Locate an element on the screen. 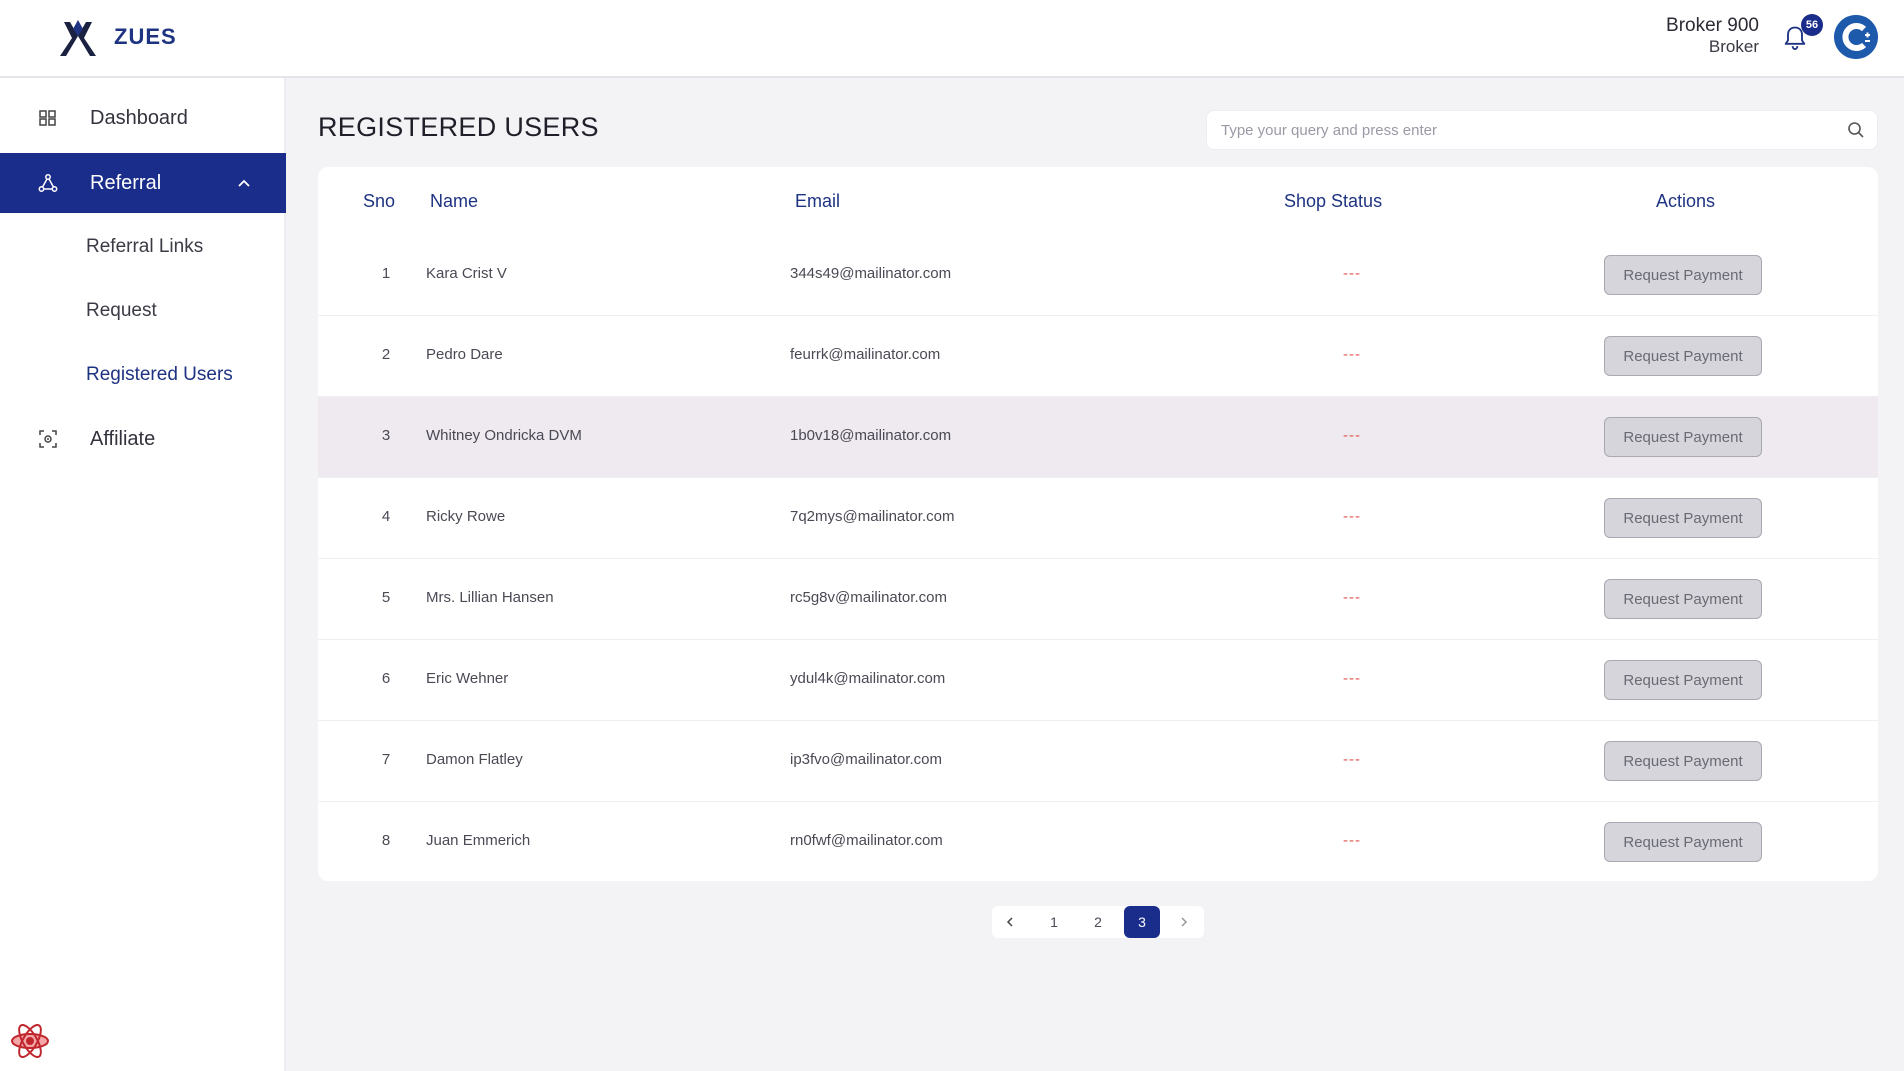 The height and width of the screenshot is (1071, 1904). sidebar-item-label: Referral Links is located at coordinates (145, 246).